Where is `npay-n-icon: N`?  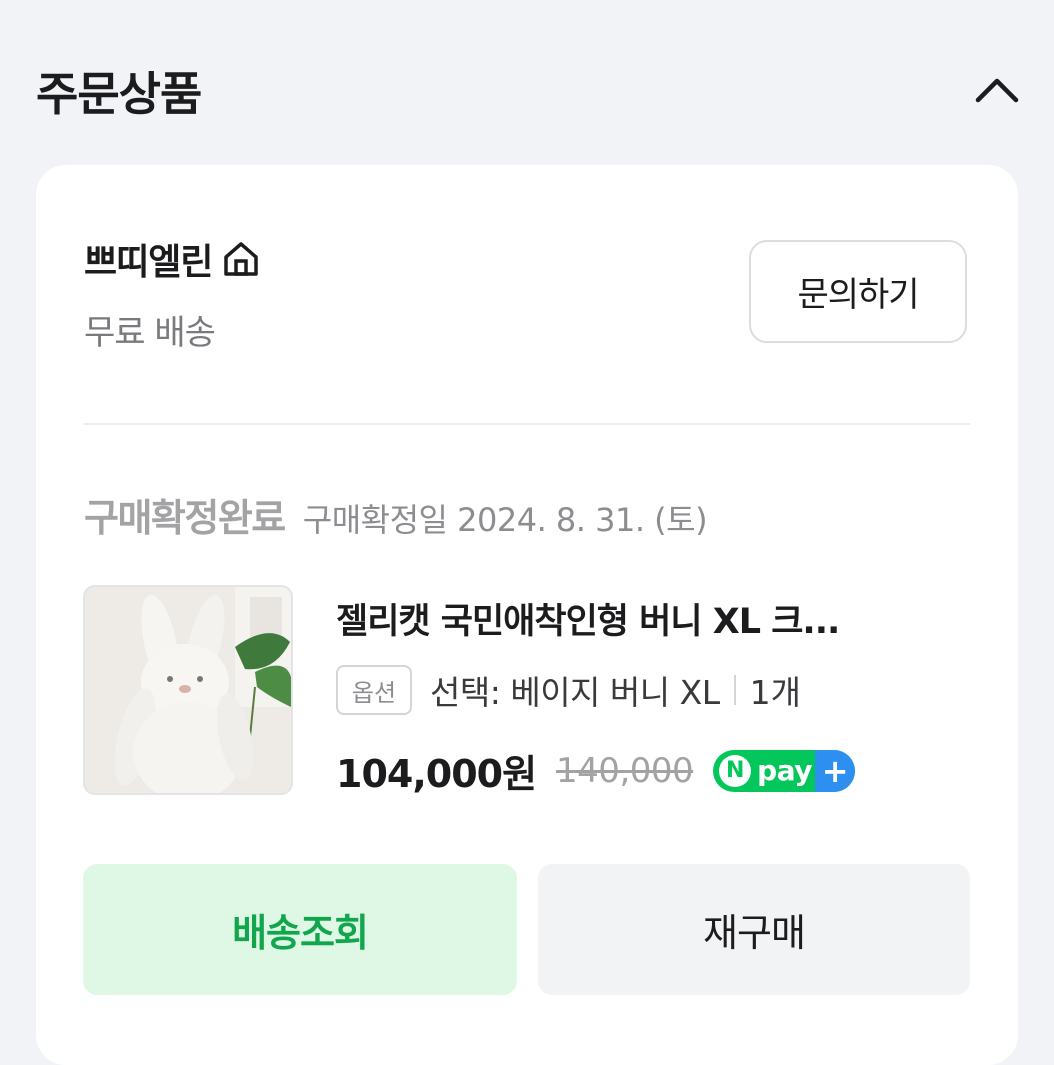
npay-n-icon: N is located at coordinates (735, 770).